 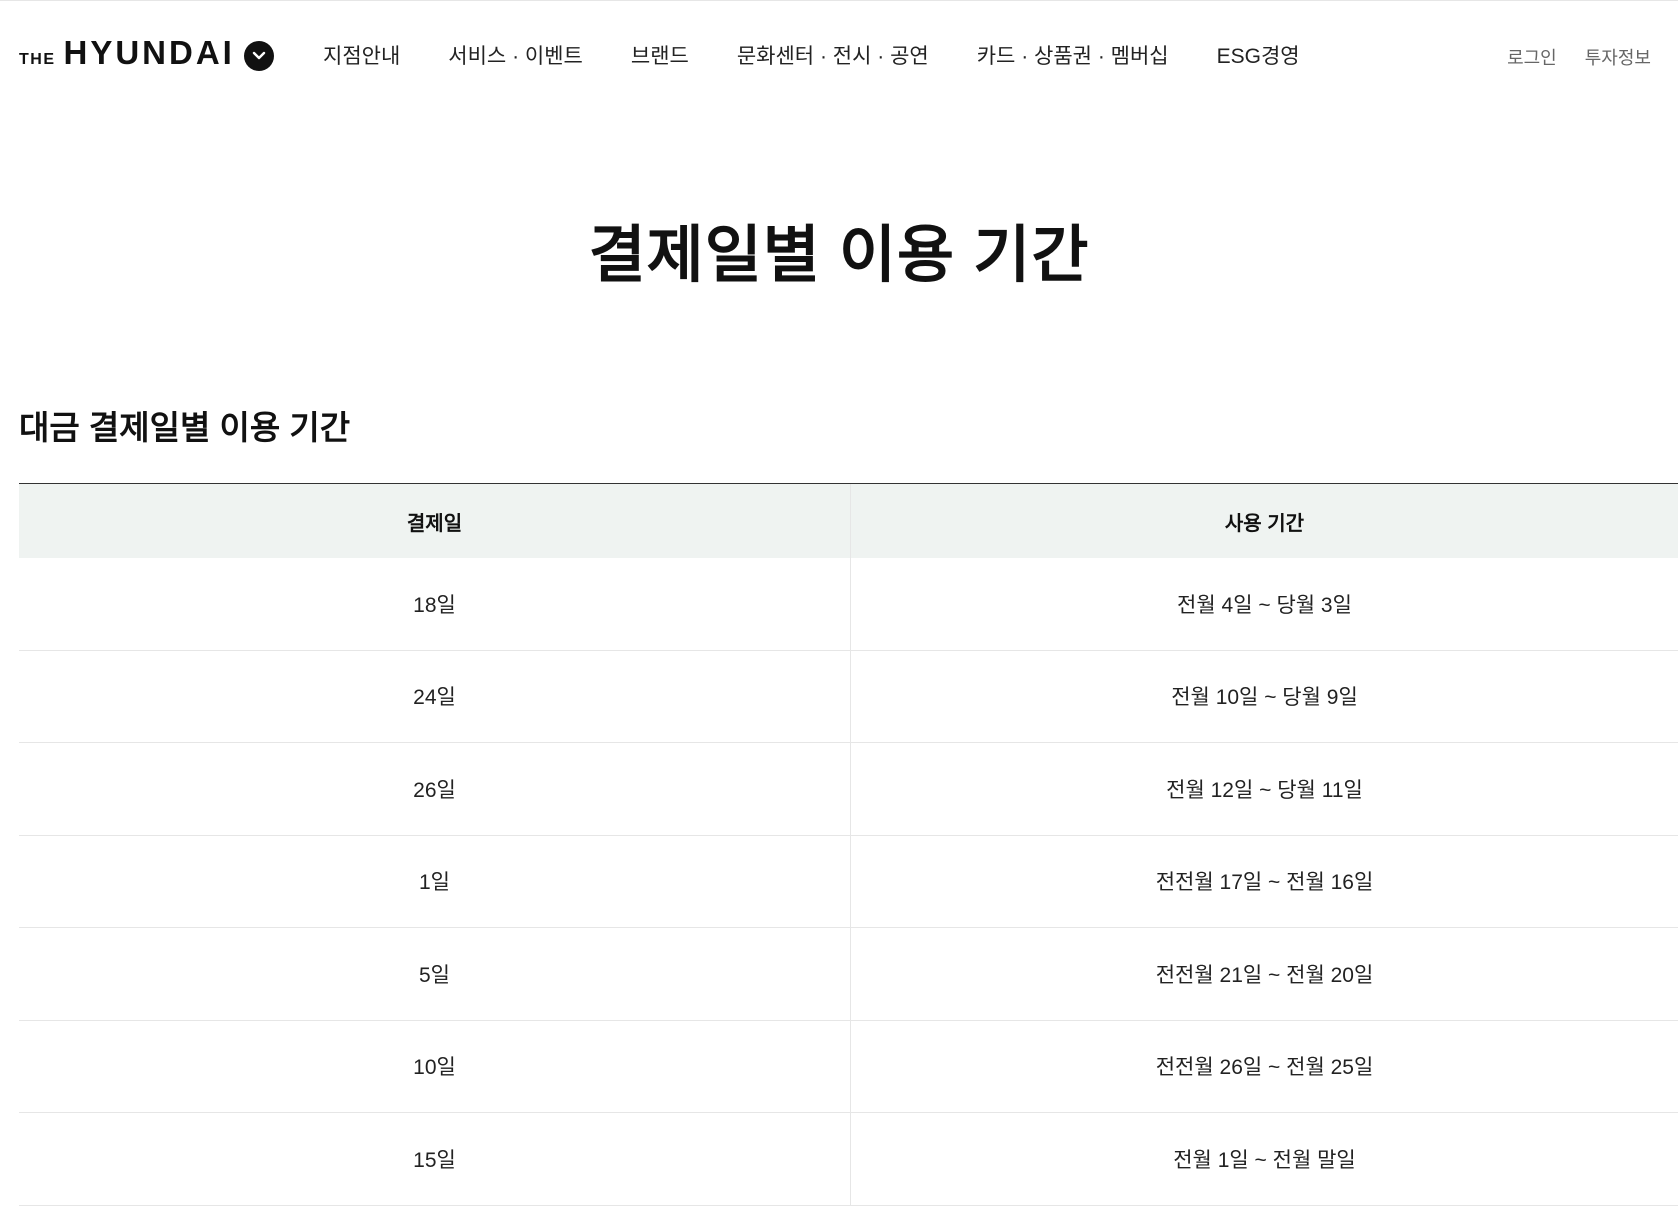 I want to click on investor-link: 투자정보, so click(x=1618, y=57).